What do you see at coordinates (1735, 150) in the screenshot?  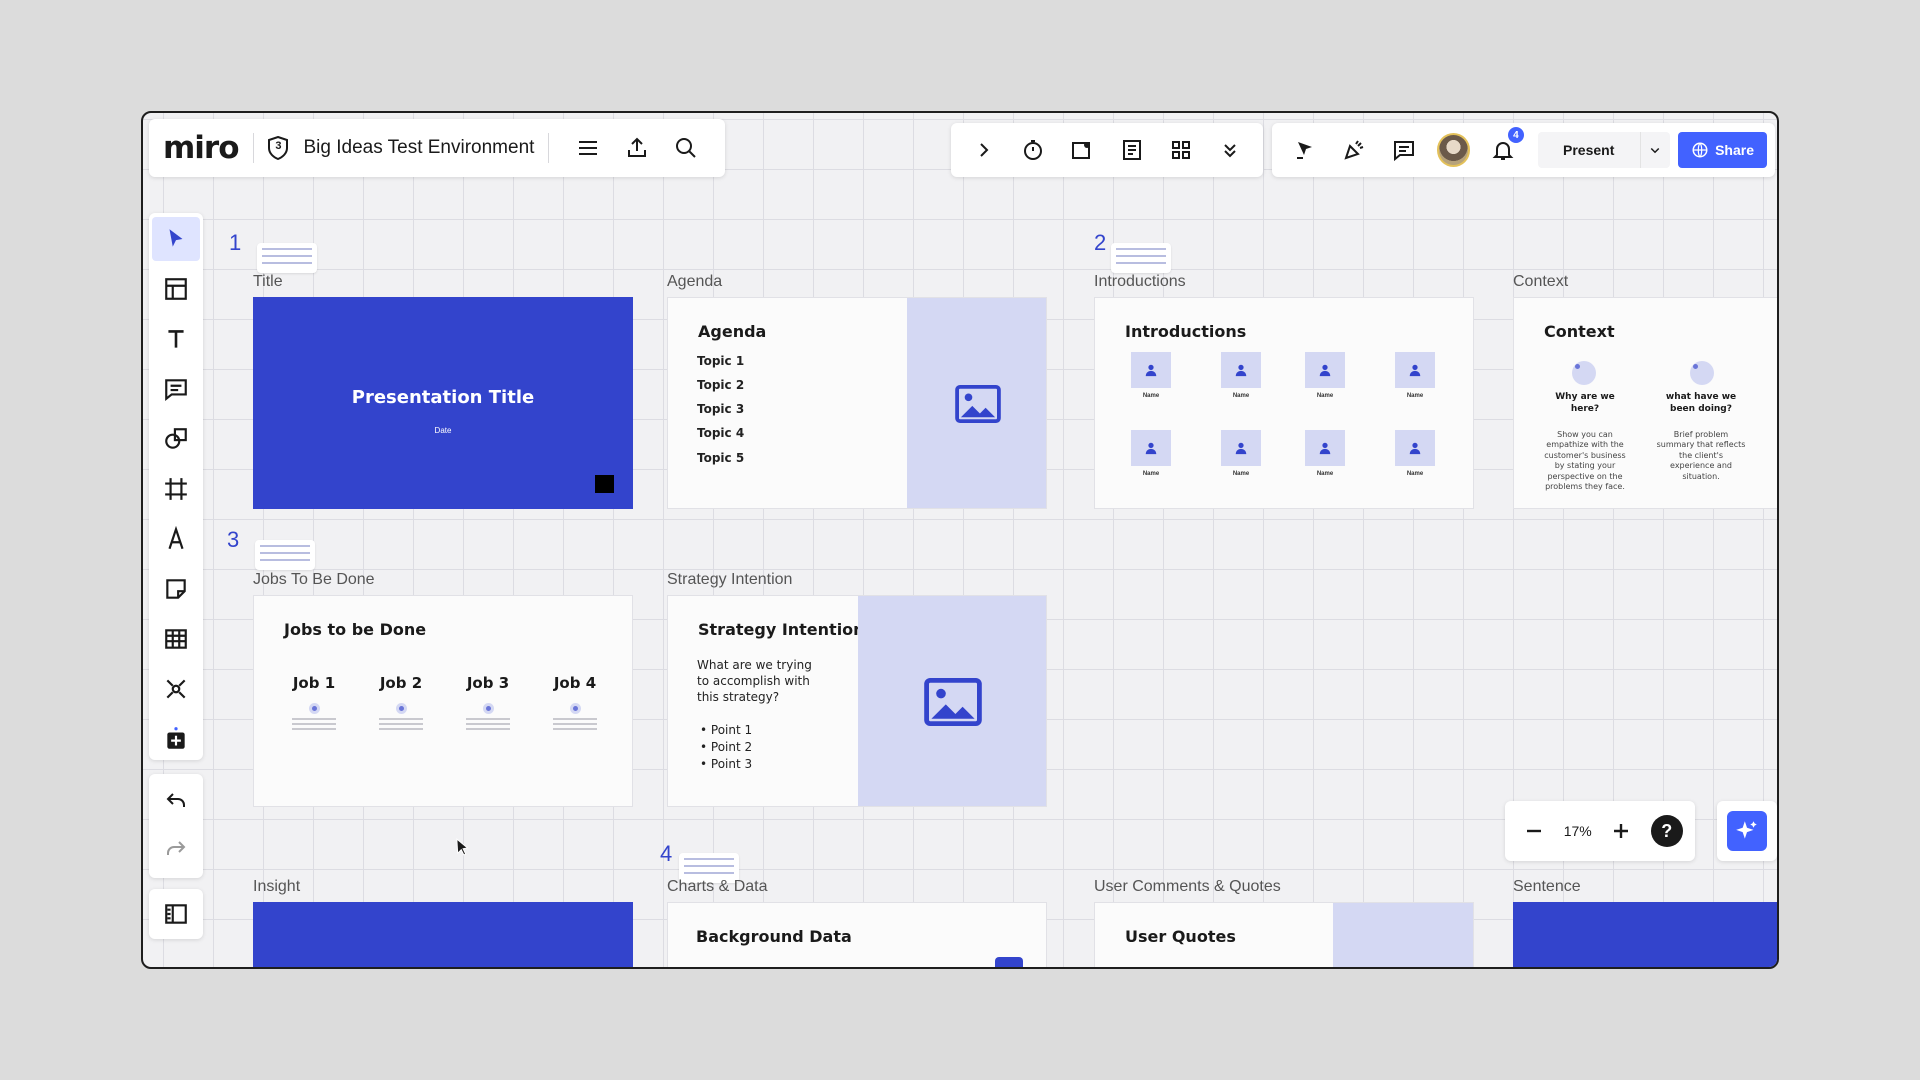 I see `share-label: Share` at bounding box center [1735, 150].